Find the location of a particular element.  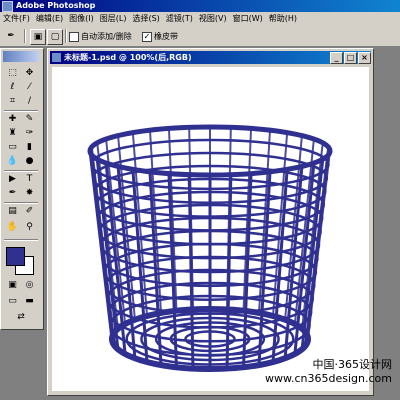

foreground-color-swatch is located at coordinates (15, 256).